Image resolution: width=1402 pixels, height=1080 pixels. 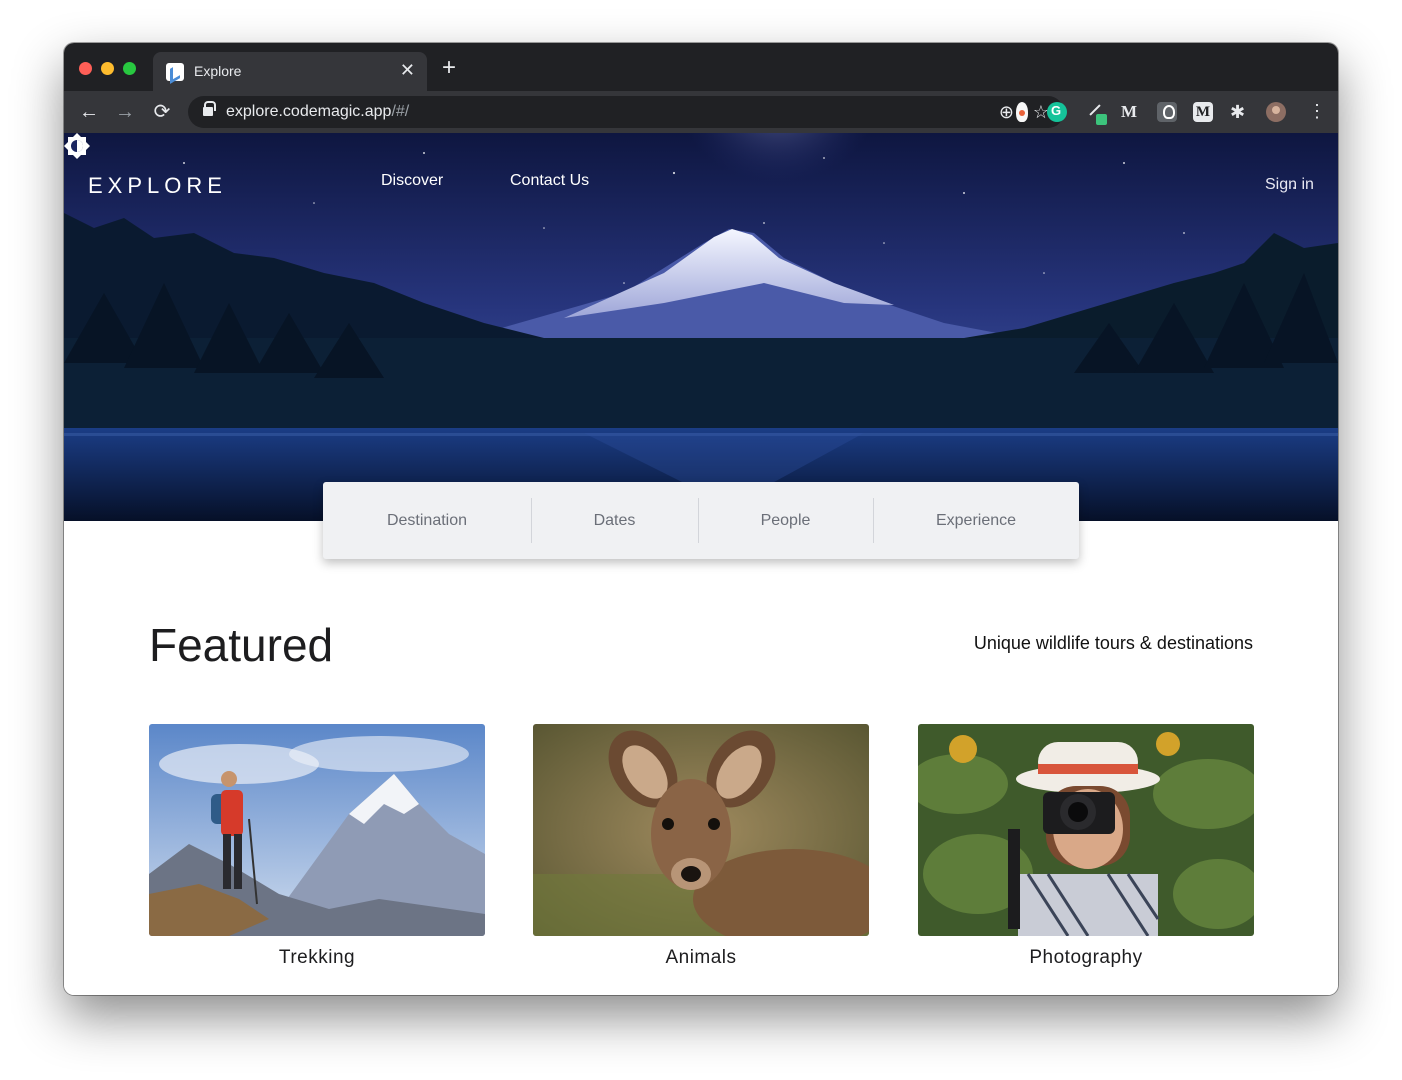 What do you see at coordinates (241, 645) in the screenshot?
I see `featured-title: Featured` at bounding box center [241, 645].